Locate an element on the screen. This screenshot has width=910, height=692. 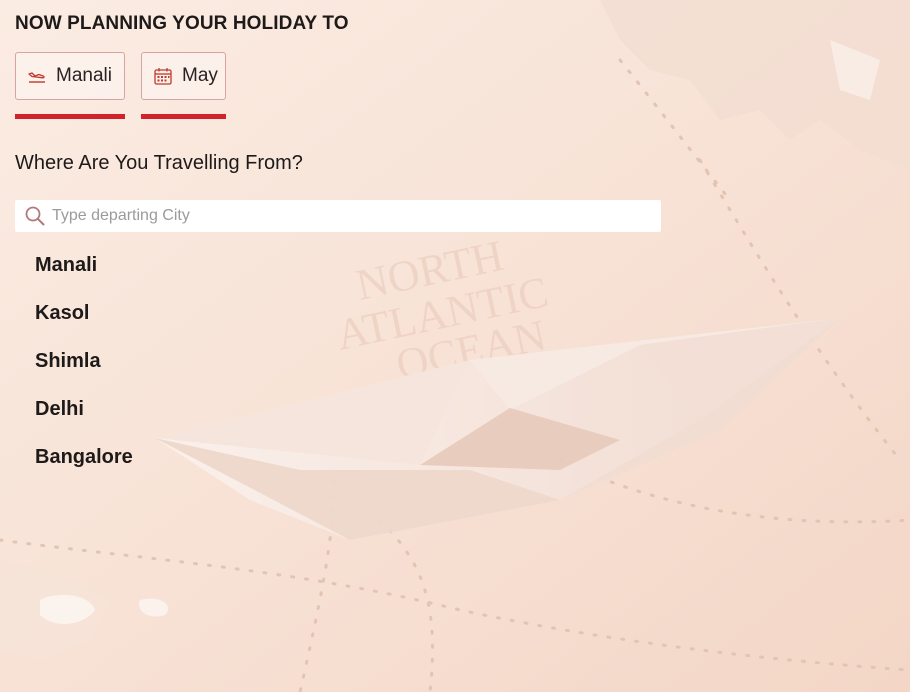
city-suggestion-list: Manali Kasol Shimla Delhi Bangalore is located at coordinates (84, 370).